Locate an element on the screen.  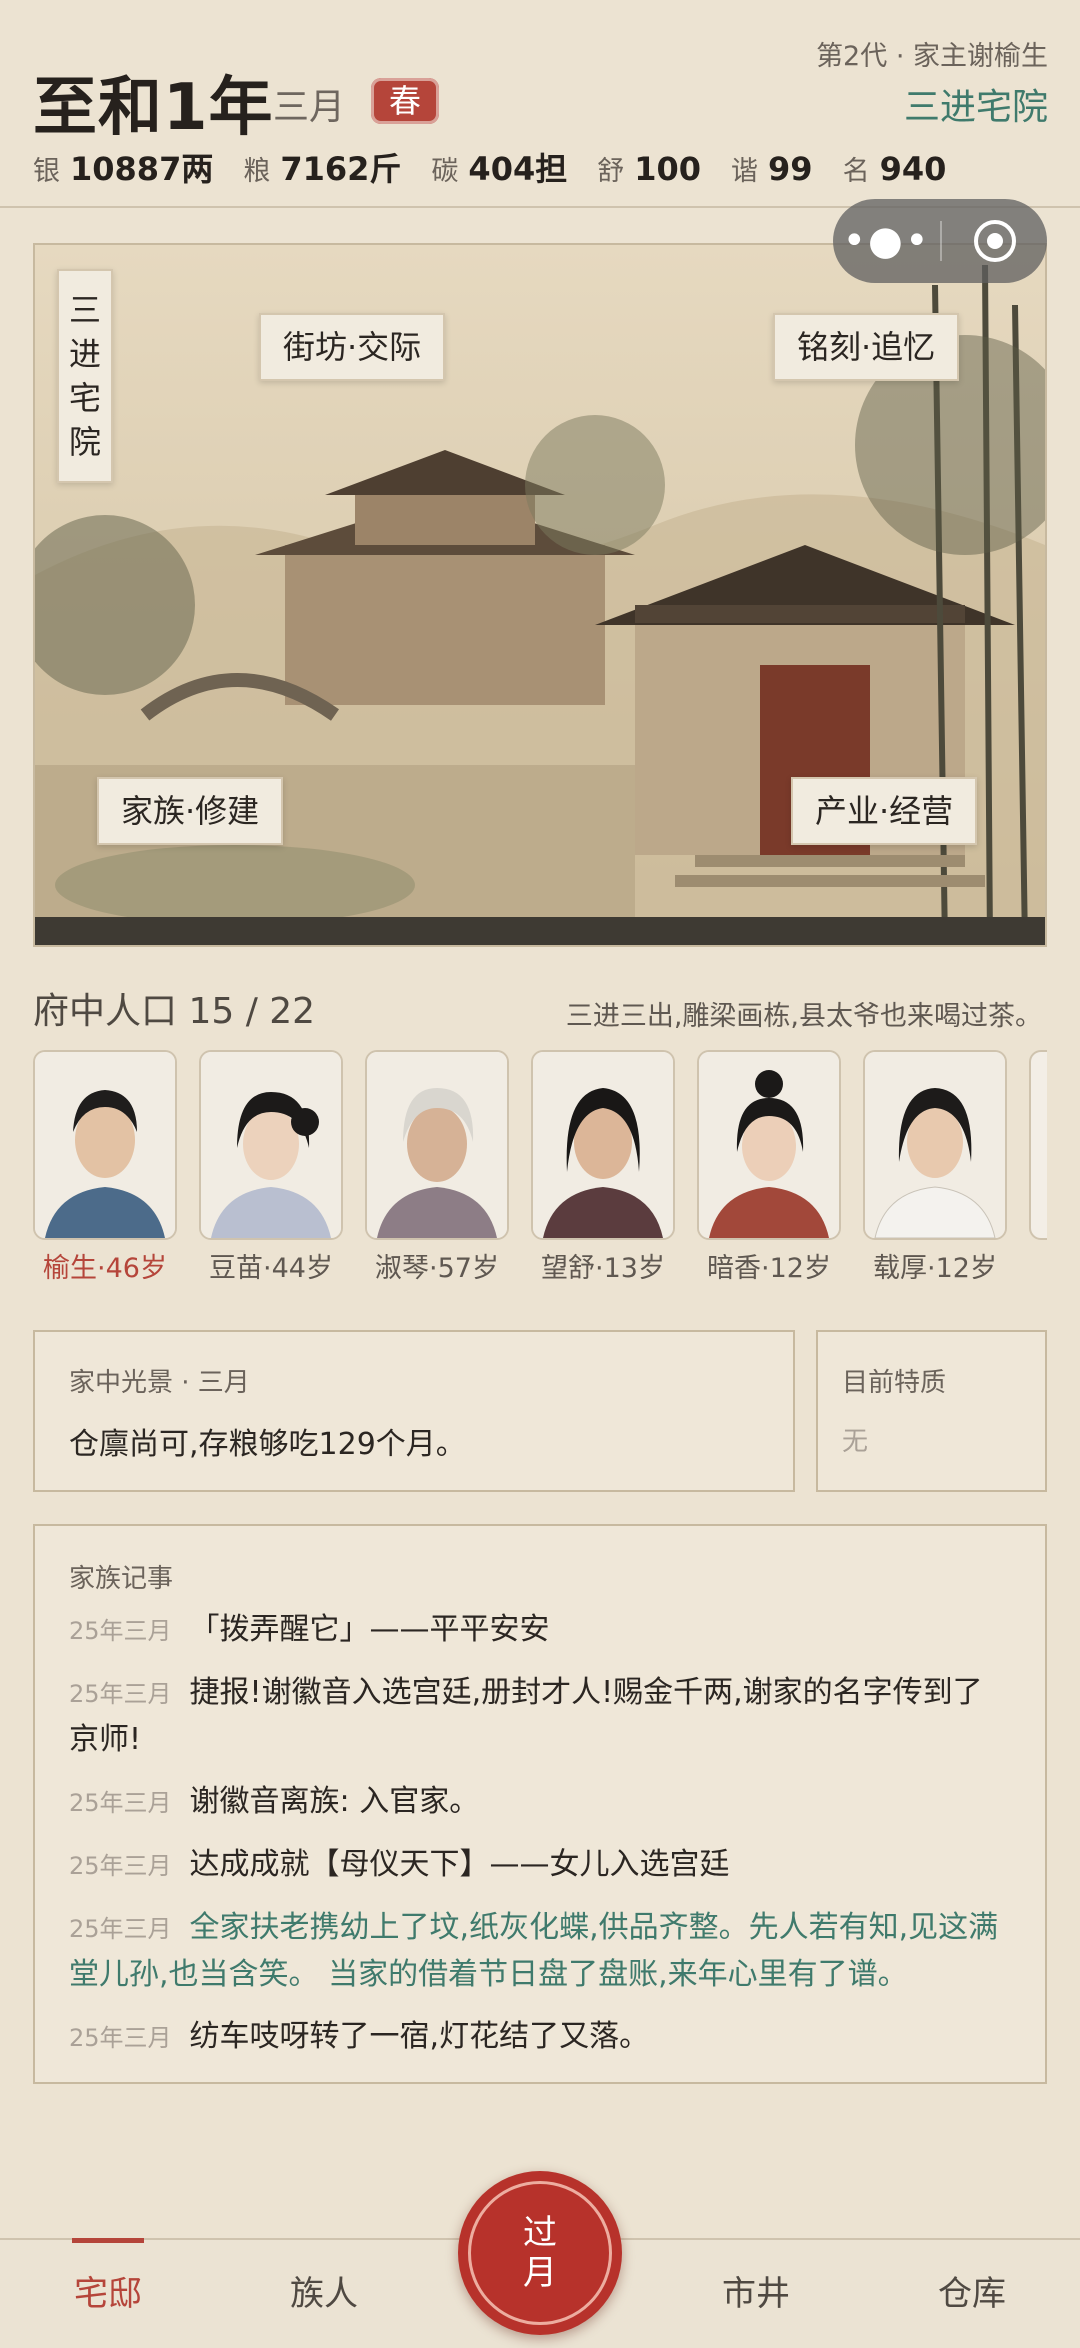
miniprogram-capsule: •●• is located at coordinates (940, 241).